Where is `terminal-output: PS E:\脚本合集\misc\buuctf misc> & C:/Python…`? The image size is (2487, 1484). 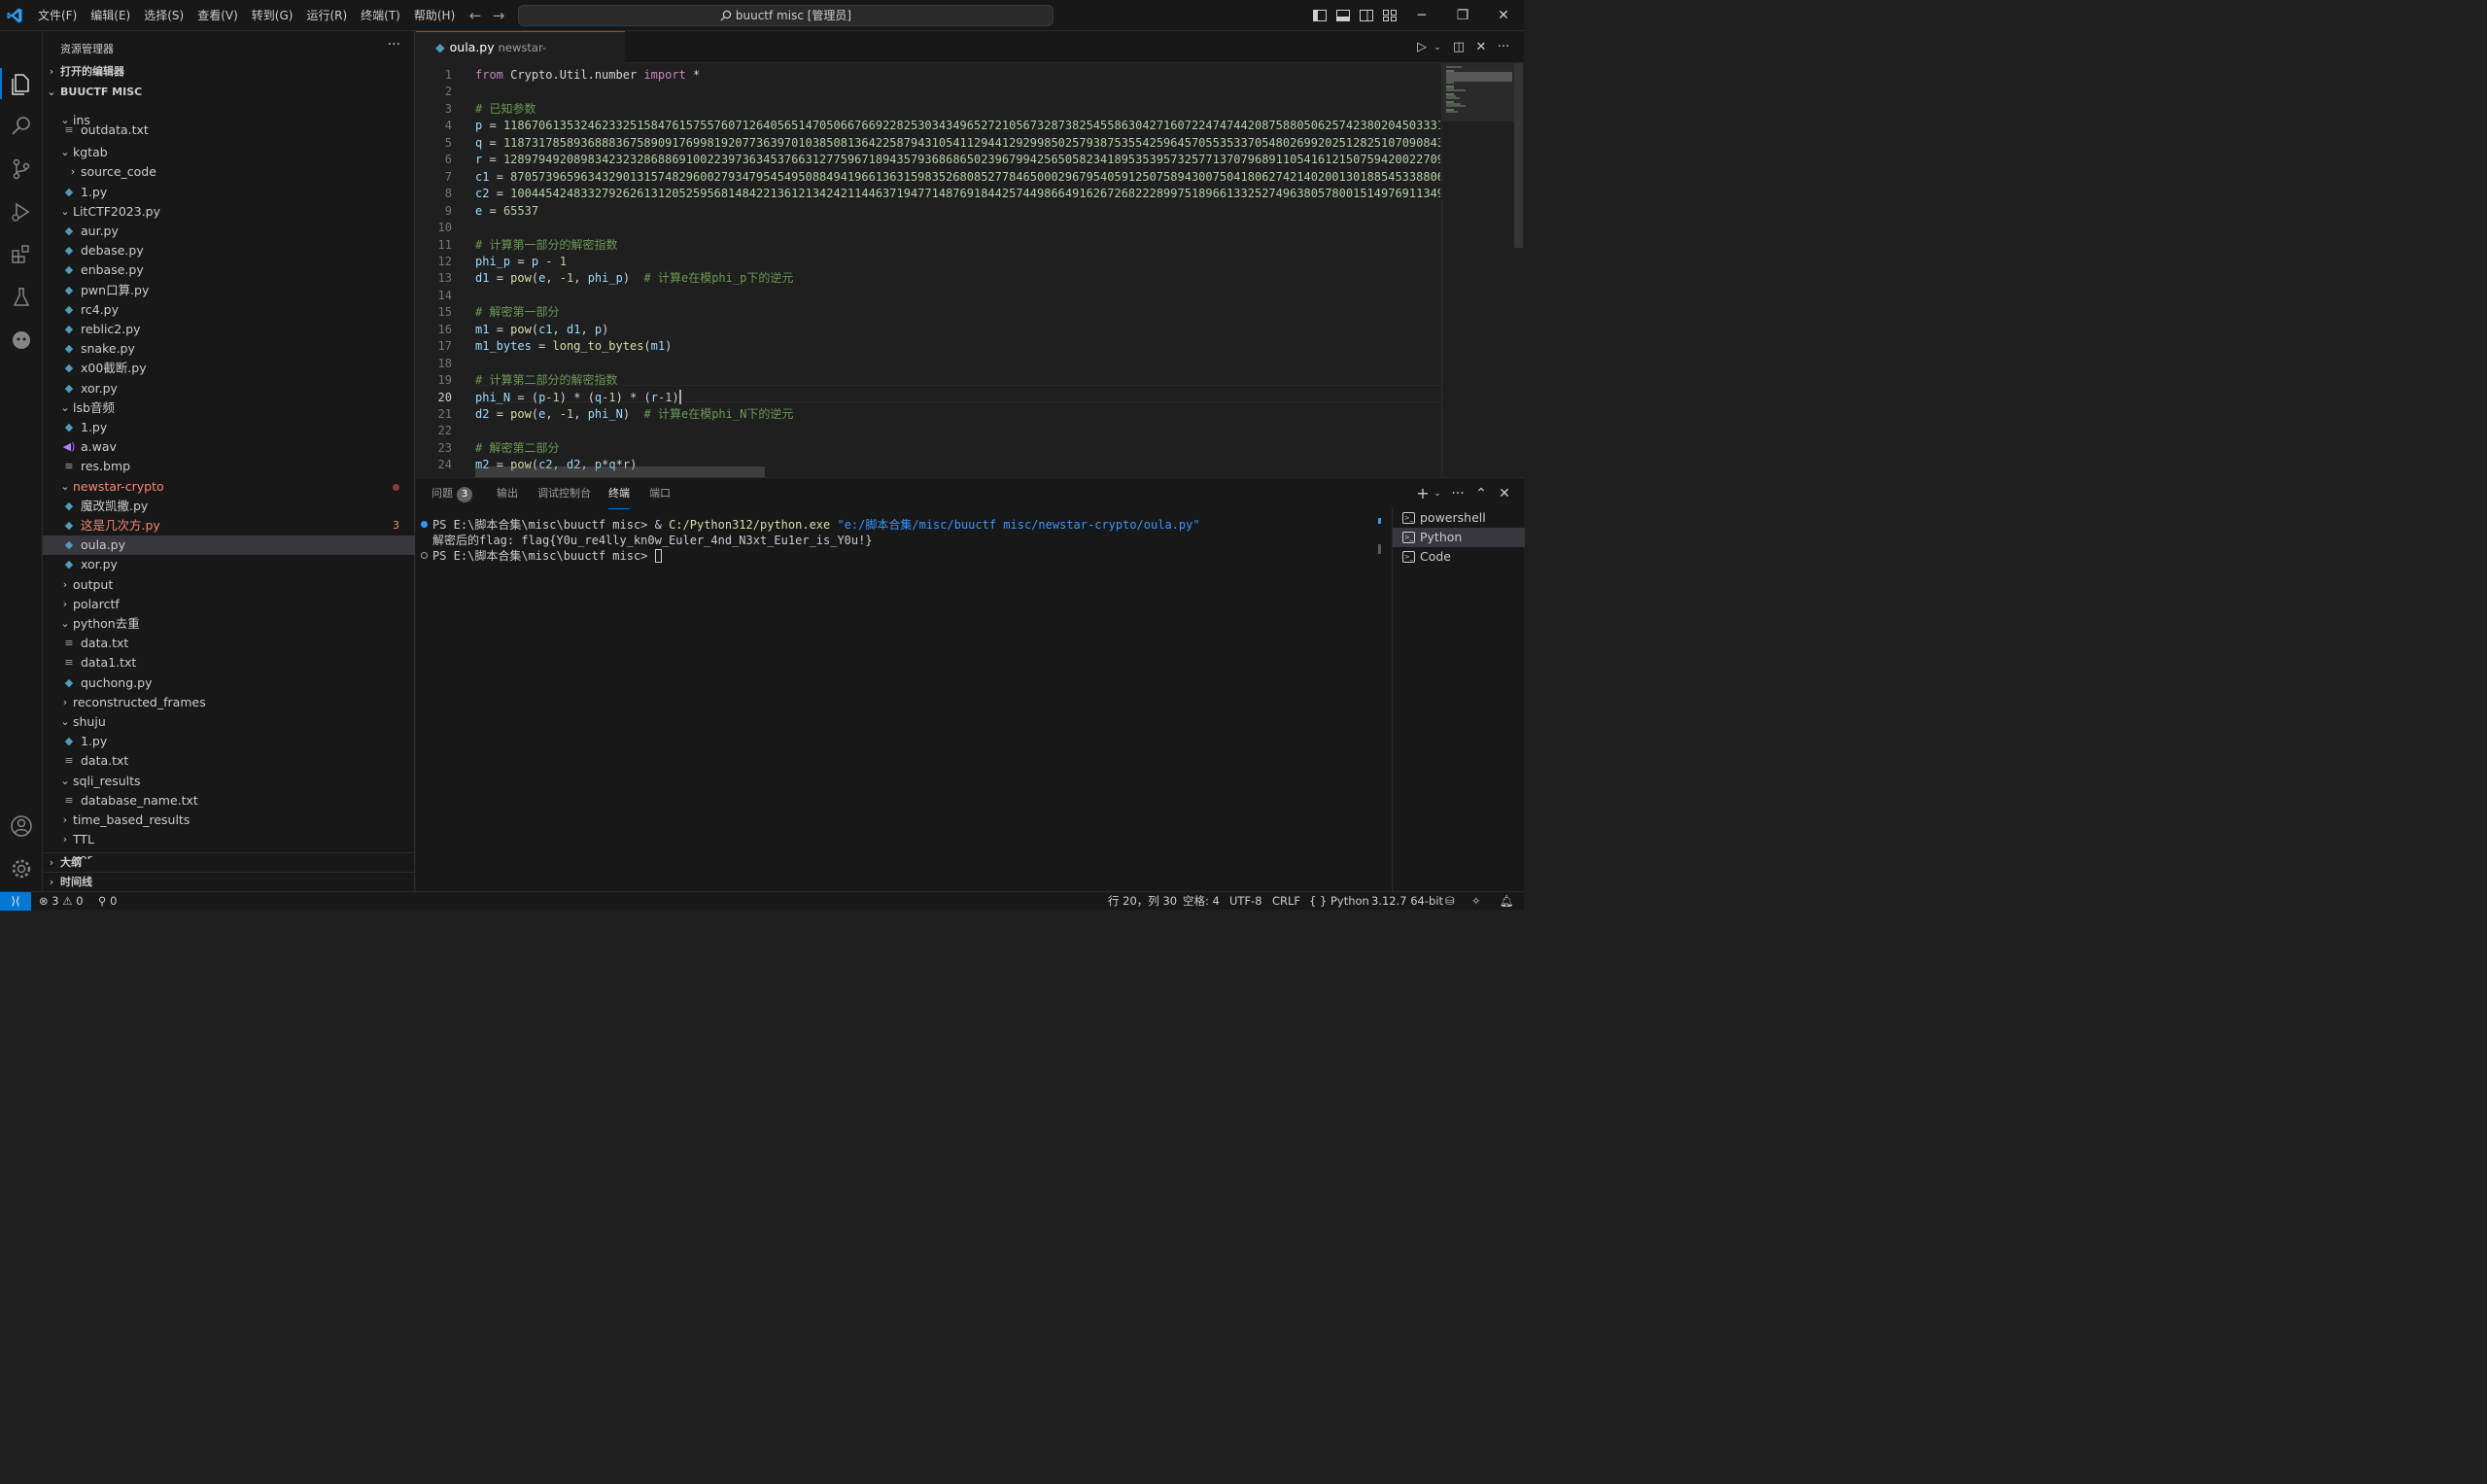
terminal-output: PS E:\脚本合集\misc\buuctf misc> & C:/Python… is located at coordinates (897, 703).